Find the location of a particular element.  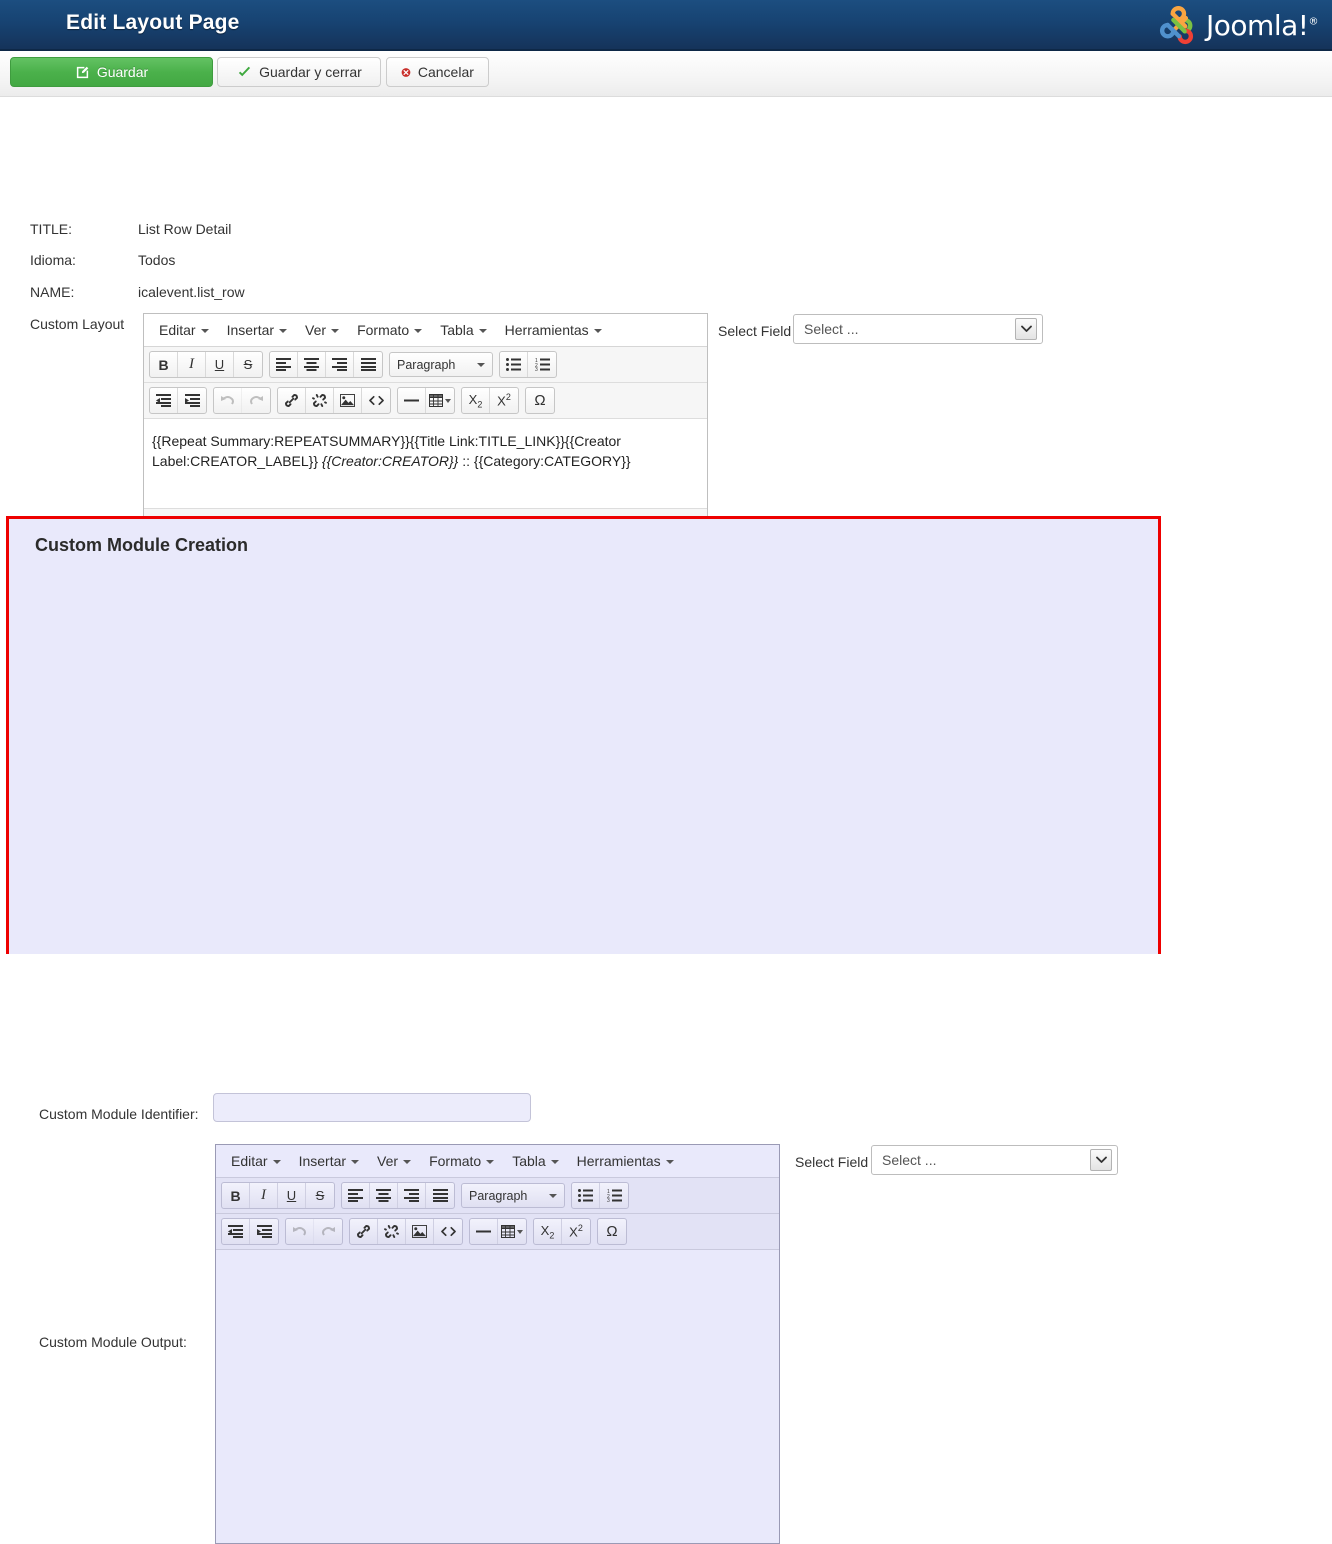

special-char-group: Ω is located at coordinates (540, 400).